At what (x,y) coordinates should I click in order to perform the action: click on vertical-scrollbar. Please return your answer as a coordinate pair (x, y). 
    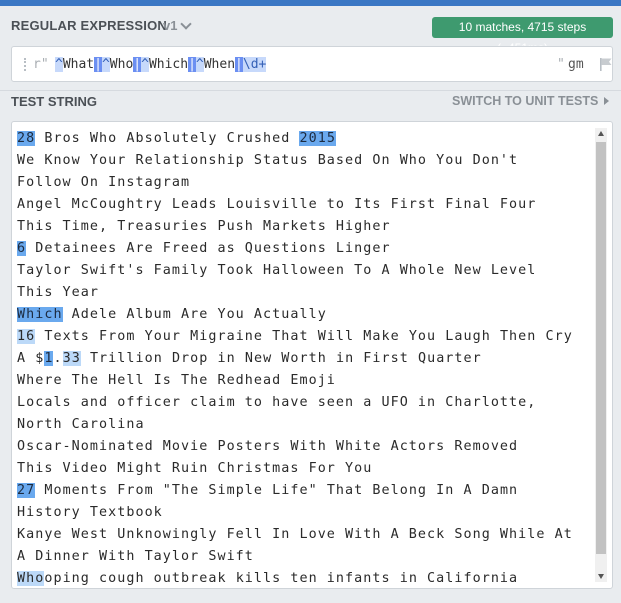
    Looking at the image, I should click on (601, 355).